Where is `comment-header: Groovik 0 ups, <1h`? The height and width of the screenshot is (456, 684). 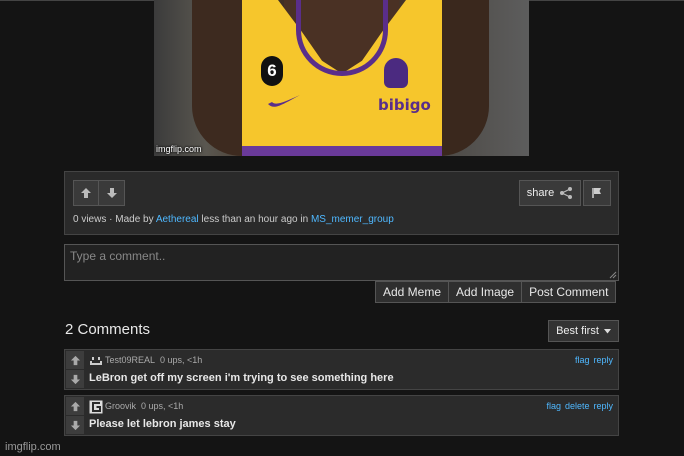 comment-header: Groovik 0 ups, <1h is located at coordinates (144, 406).